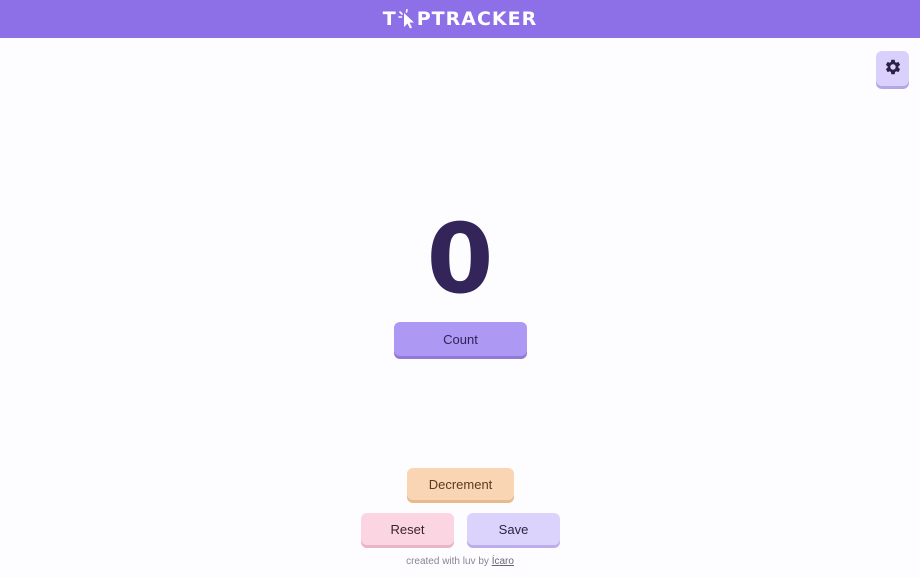  I want to click on decrement-button: Decrement, so click(460, 484).